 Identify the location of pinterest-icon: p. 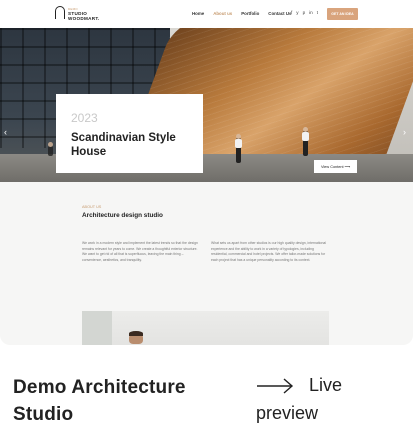
(304, 12).